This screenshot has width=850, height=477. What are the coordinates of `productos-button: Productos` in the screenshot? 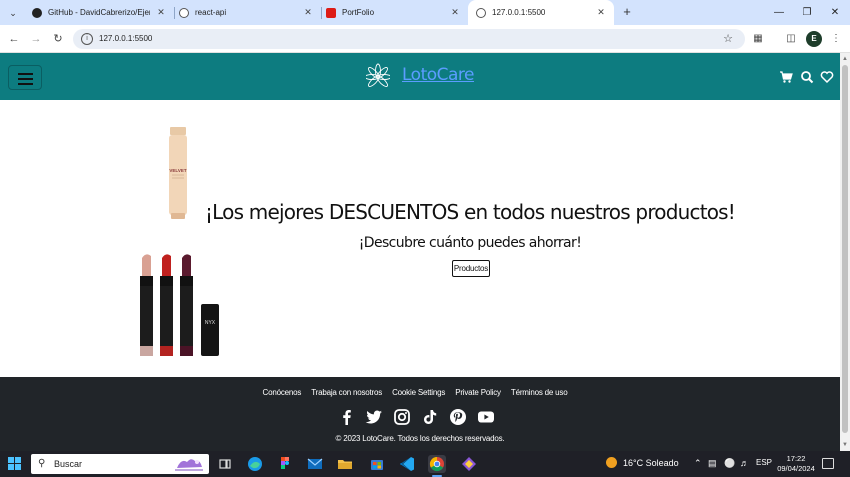 It's located at (471, 268).